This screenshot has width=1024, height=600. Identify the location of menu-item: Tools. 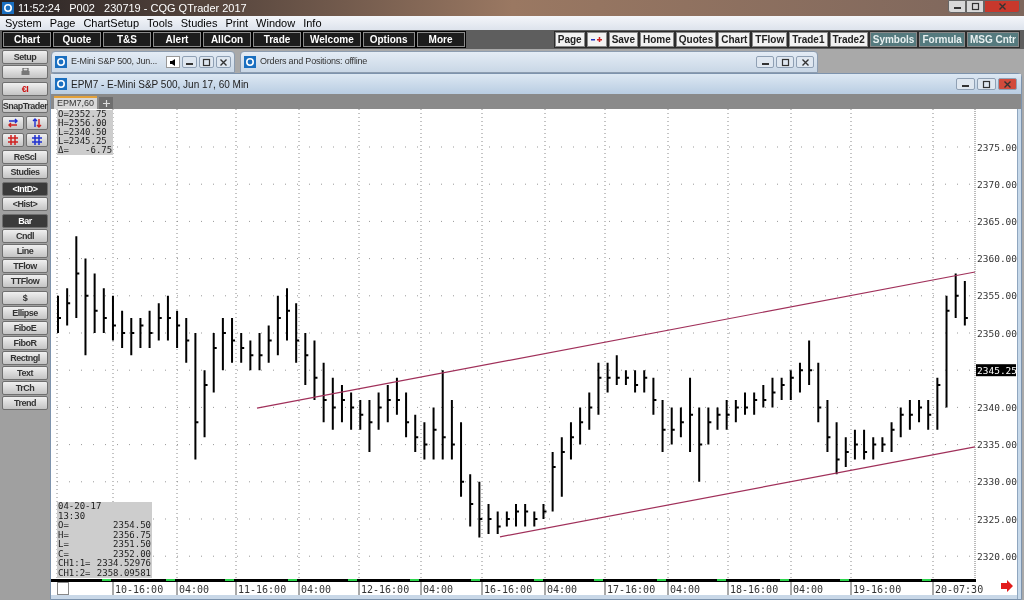
(160, 23).